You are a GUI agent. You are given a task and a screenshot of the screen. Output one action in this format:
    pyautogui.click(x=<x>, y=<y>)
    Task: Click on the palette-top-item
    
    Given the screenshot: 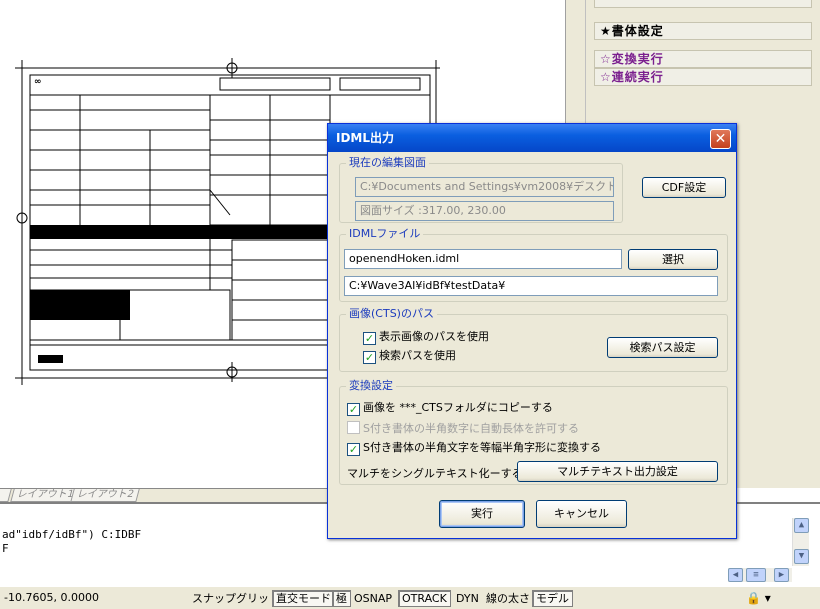 What is the action you would take?
    pyautogui.click(x=703, y=4)
    